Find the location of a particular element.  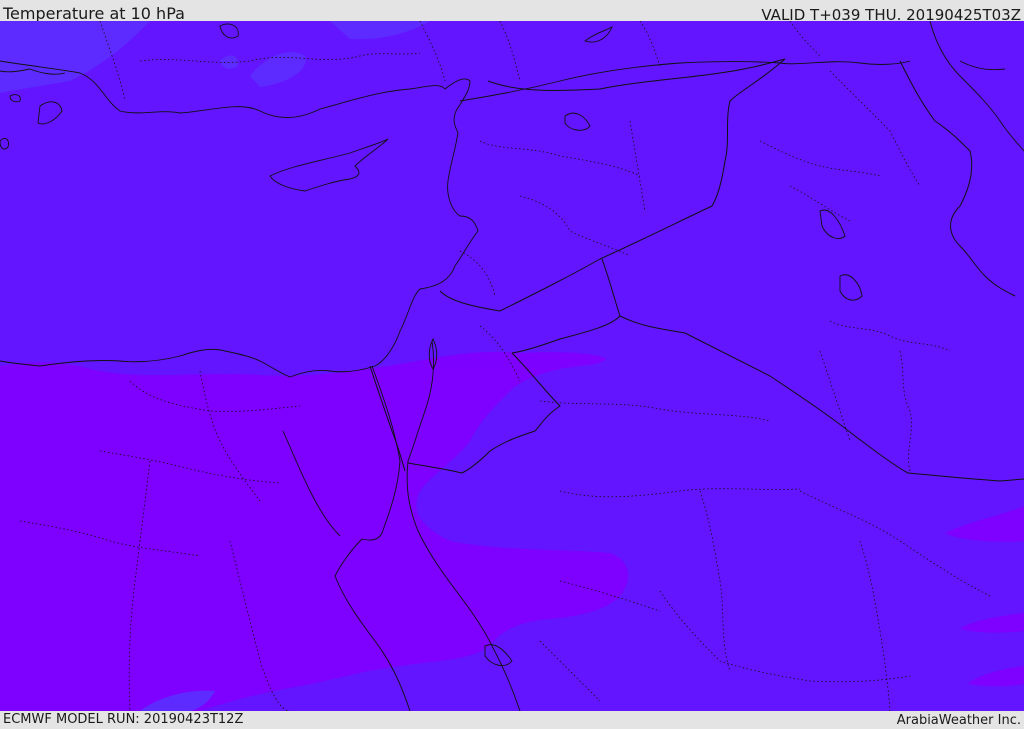

credit-label: ArabiaWeather Inc. is located at coordinates (958, 720).